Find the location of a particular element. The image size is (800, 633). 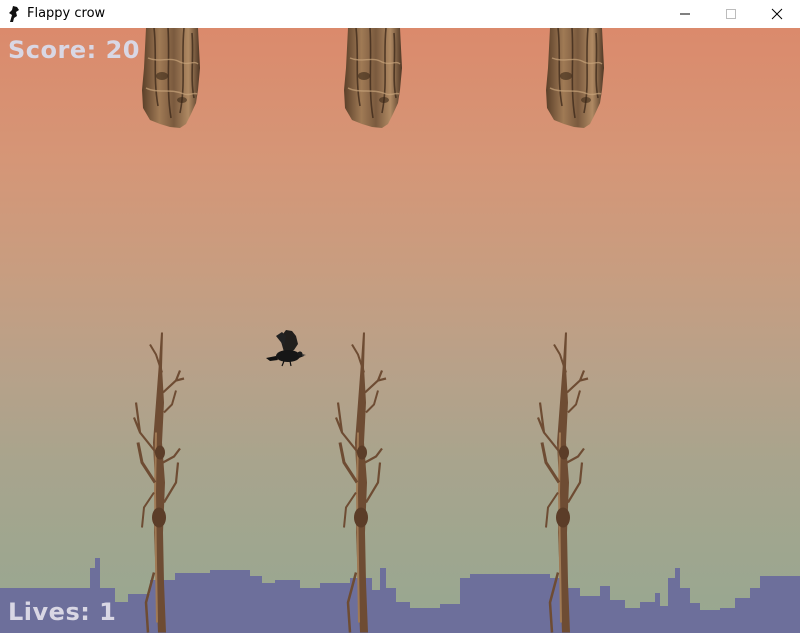

maximize-button is located at coordinates (731, 14).